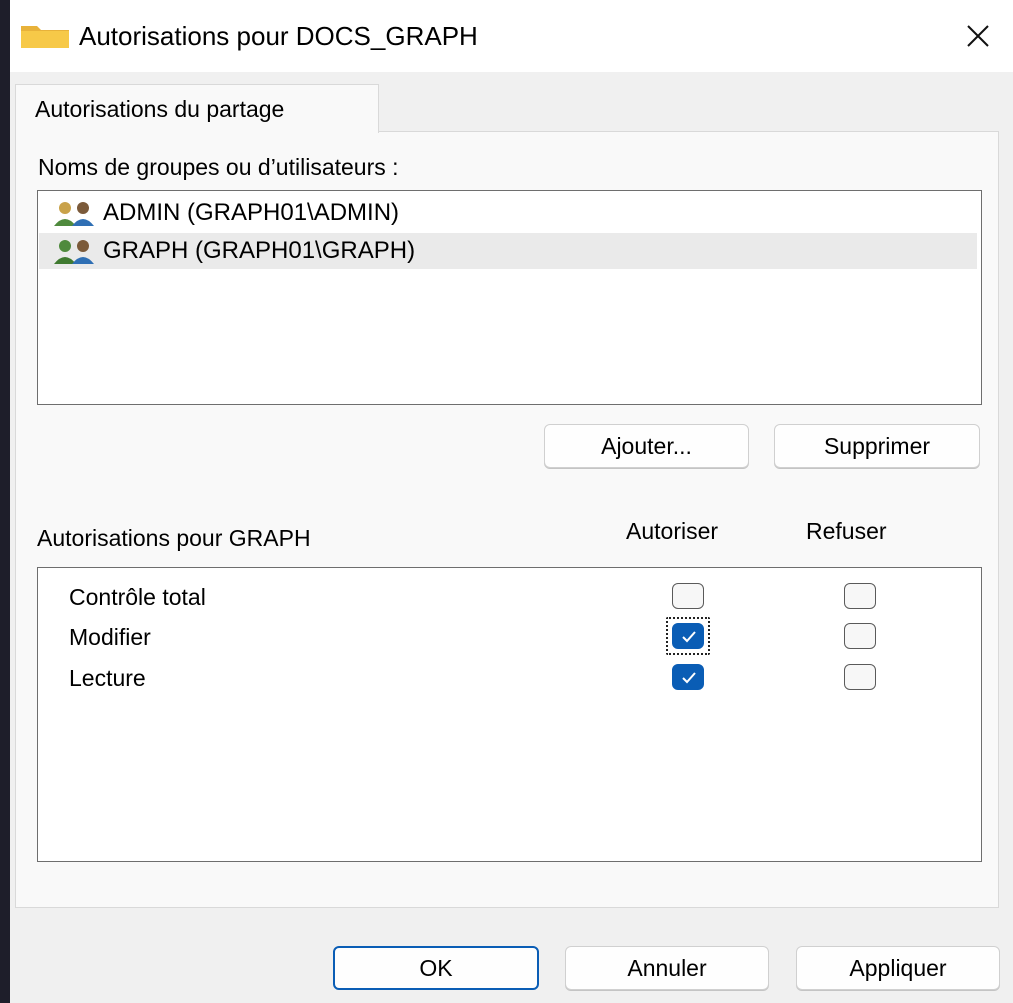 The height and width of the screenshot is (1003, 1013). I want to click on list-item-label: ADMIN (GRAPH01\ADMIN), so click(251, 212).